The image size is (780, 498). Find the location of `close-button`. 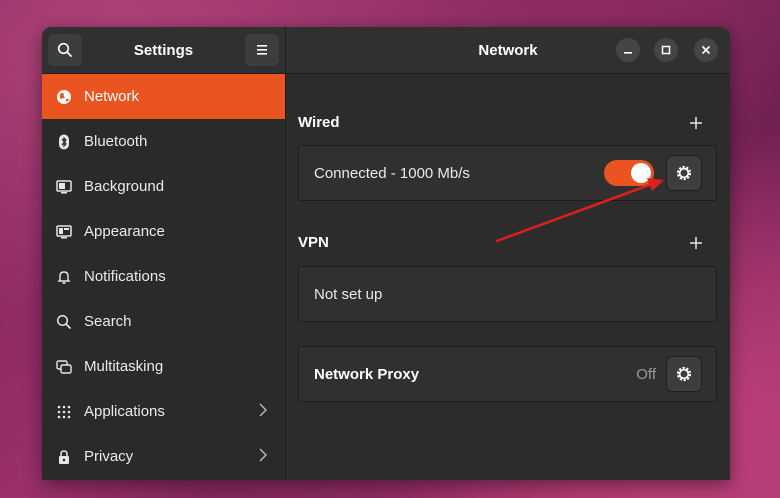

close-button is located at coordinates (706, 50).